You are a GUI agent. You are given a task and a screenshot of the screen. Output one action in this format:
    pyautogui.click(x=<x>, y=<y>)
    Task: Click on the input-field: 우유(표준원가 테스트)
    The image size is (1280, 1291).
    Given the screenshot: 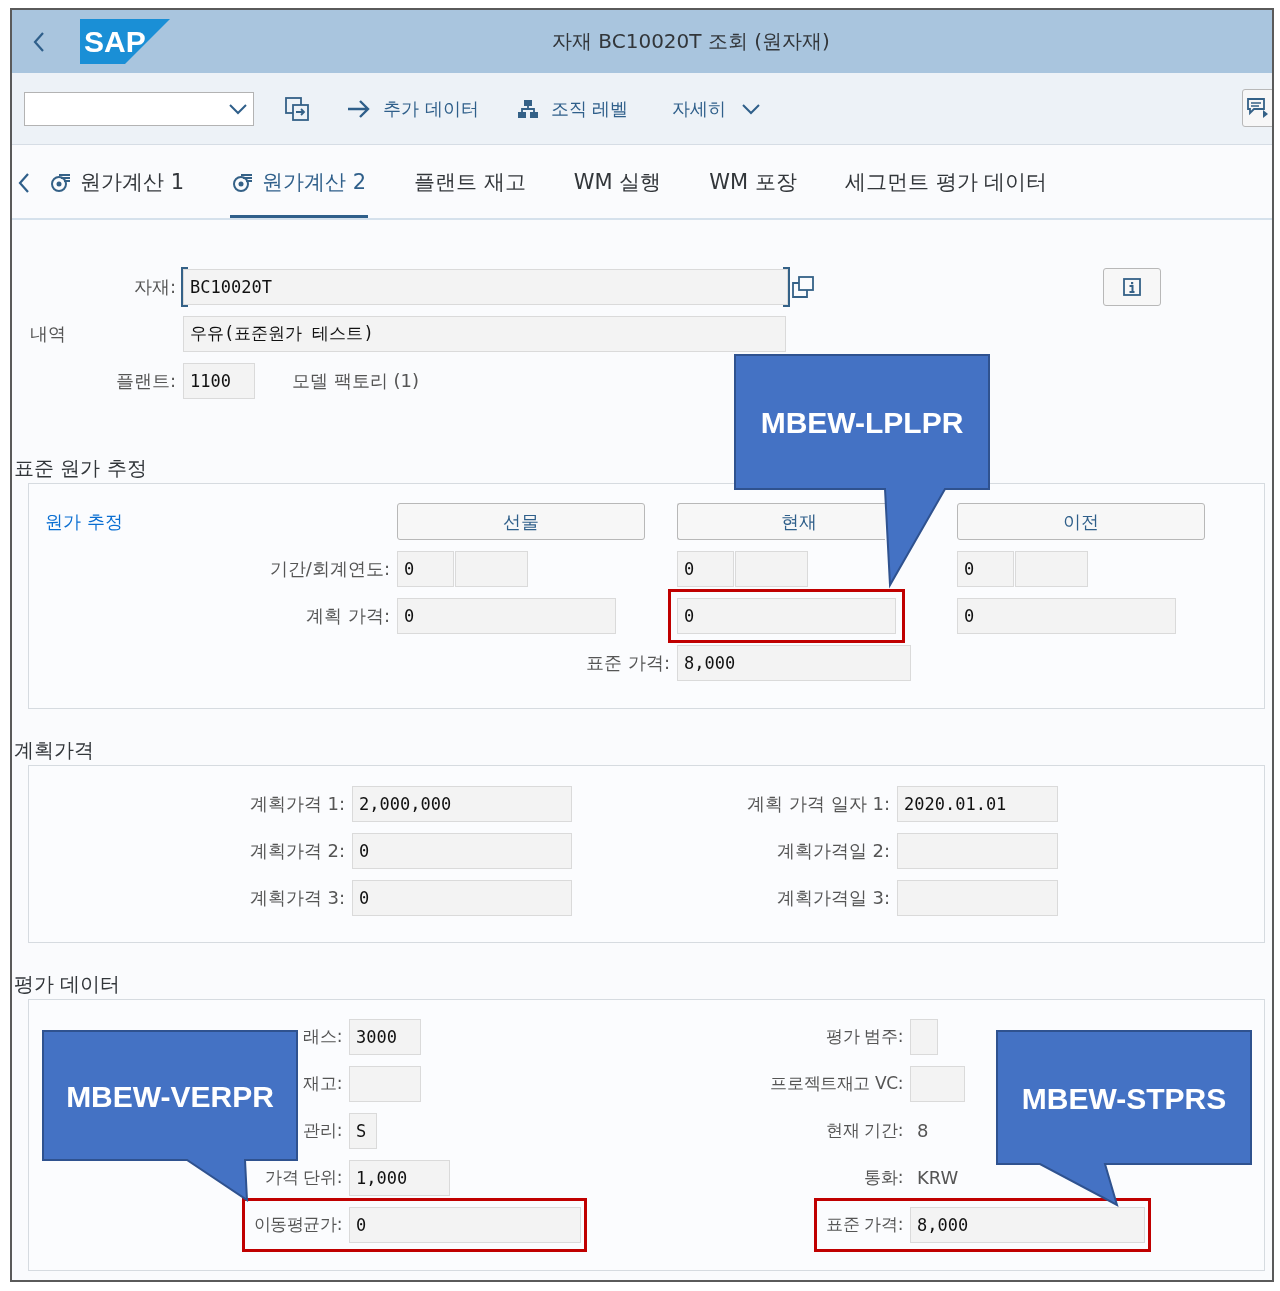 What is the action you would take?
    pyautogui.click(x=484, y=333)
    